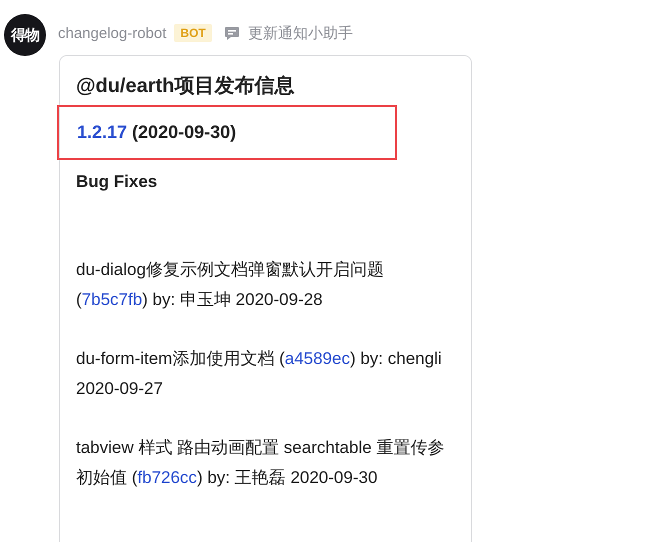  I want to click on commit-link: a4589ec, so click(317, 358).